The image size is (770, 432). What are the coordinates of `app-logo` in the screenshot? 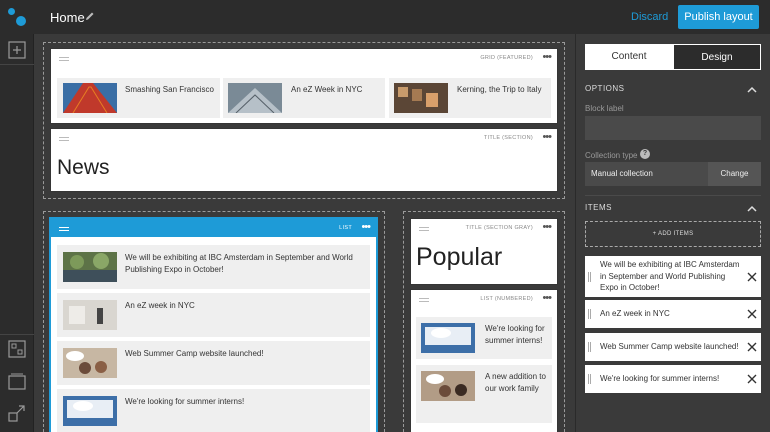 It's located at (18, 18).